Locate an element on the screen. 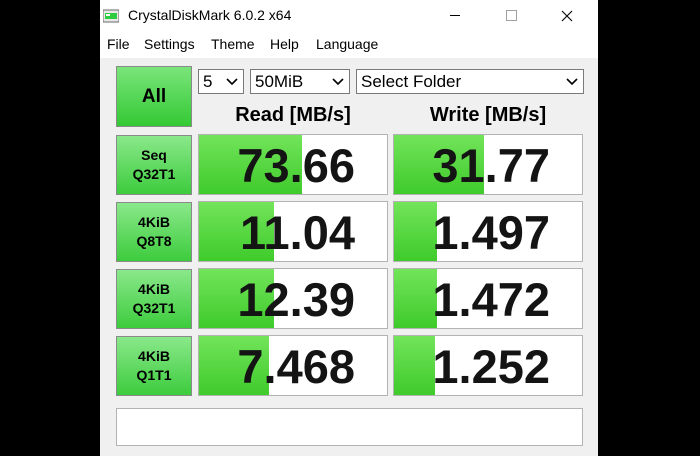 This screenshot has height=456, width=700. close-button is located at coordinates (567, 15).